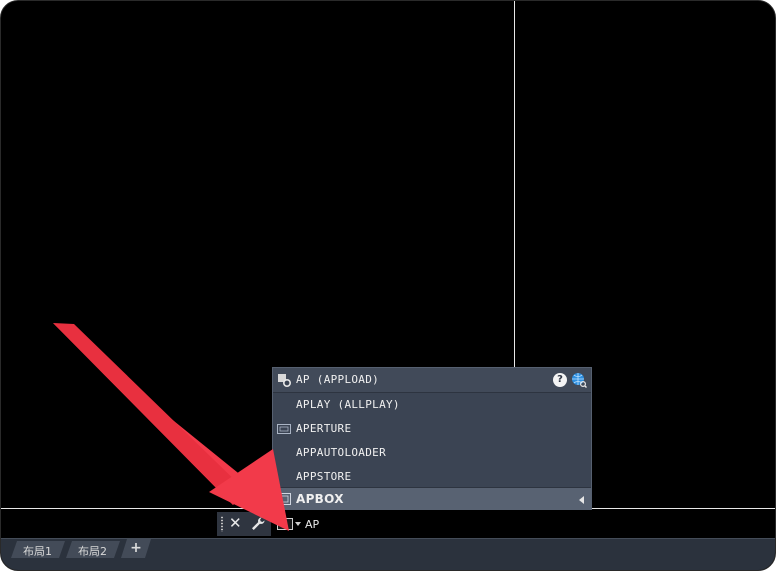 This screenshot has width=776, height=571. What do you see at coordinates (320, 499) in the screenshot?
I see `autocomplete-item-label: APBOX` at bounding box center [320, 499].